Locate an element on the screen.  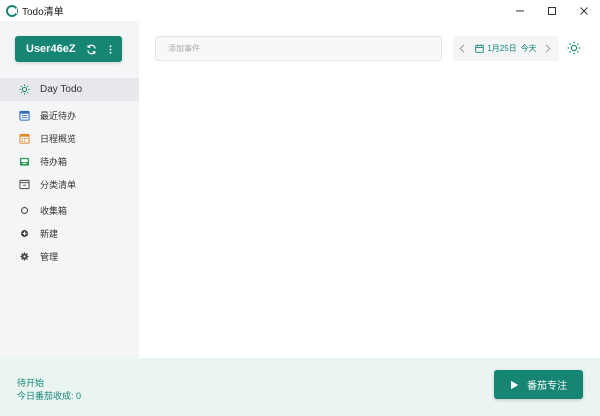
calendar-icon is located at coordinates (24, 139).